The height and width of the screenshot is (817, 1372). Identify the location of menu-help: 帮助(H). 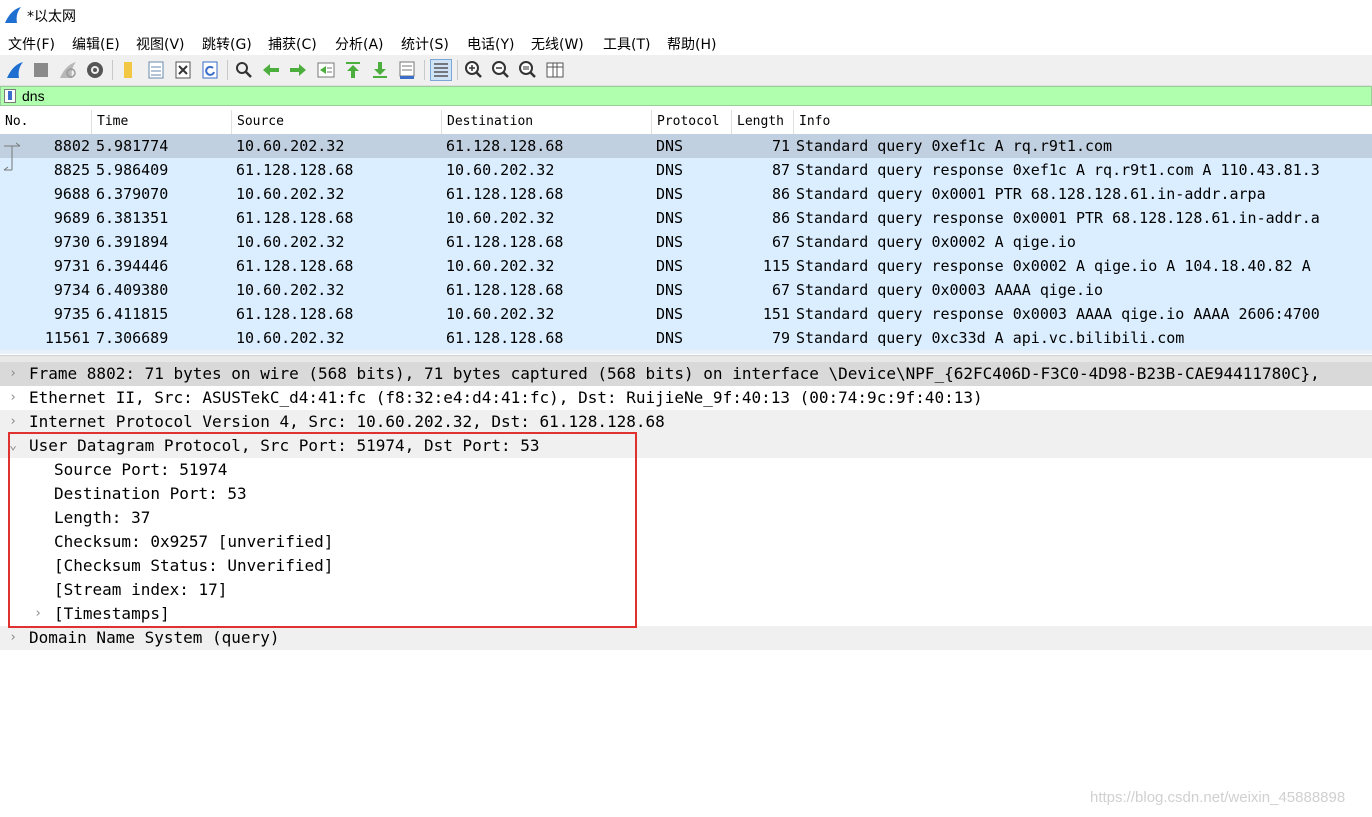
(691, 44).